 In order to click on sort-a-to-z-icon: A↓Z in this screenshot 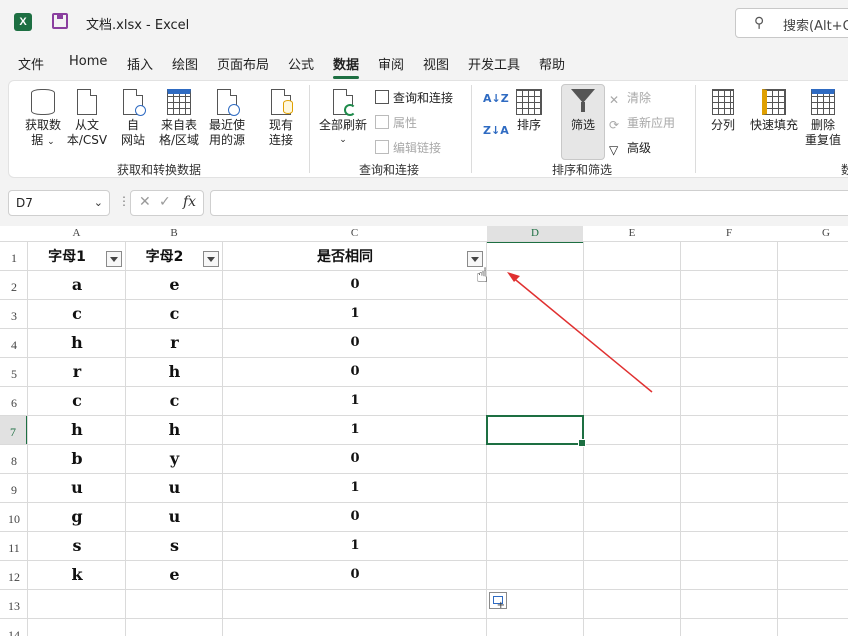, I will do `click(496, 98)`.